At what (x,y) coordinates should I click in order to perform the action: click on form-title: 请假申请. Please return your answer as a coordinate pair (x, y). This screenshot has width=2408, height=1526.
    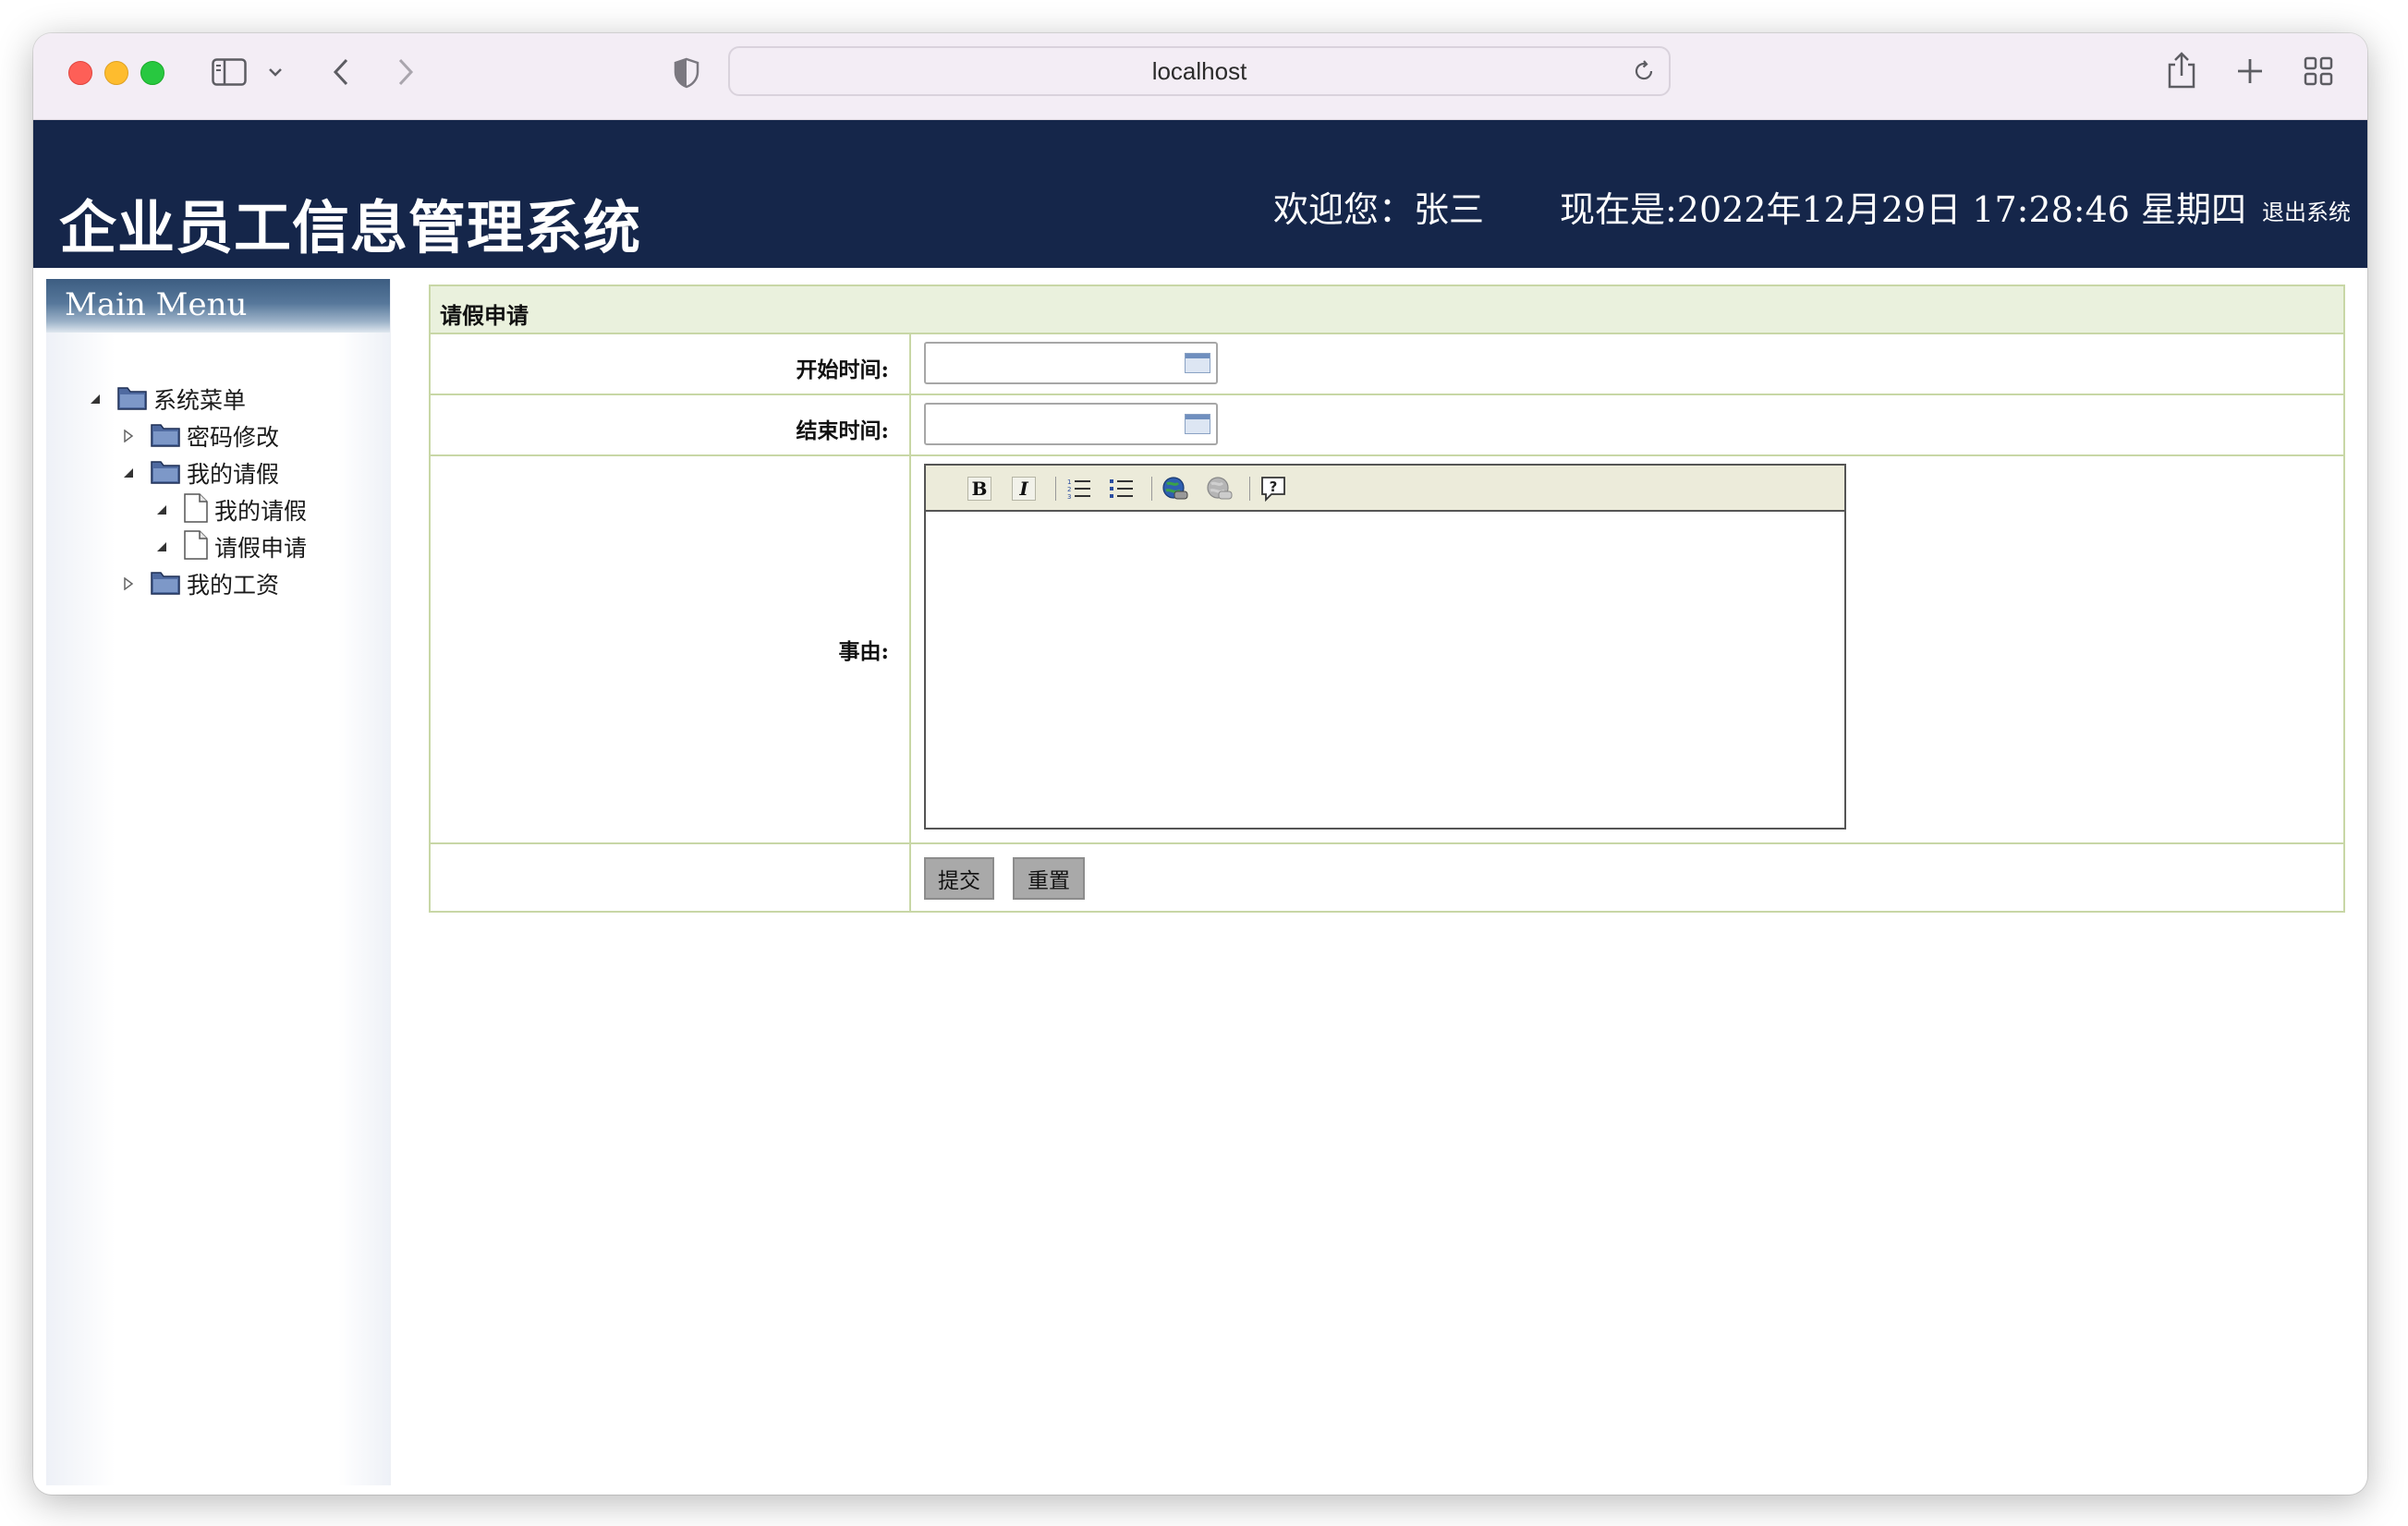
    Looking at the image, I should click on (484, 315).